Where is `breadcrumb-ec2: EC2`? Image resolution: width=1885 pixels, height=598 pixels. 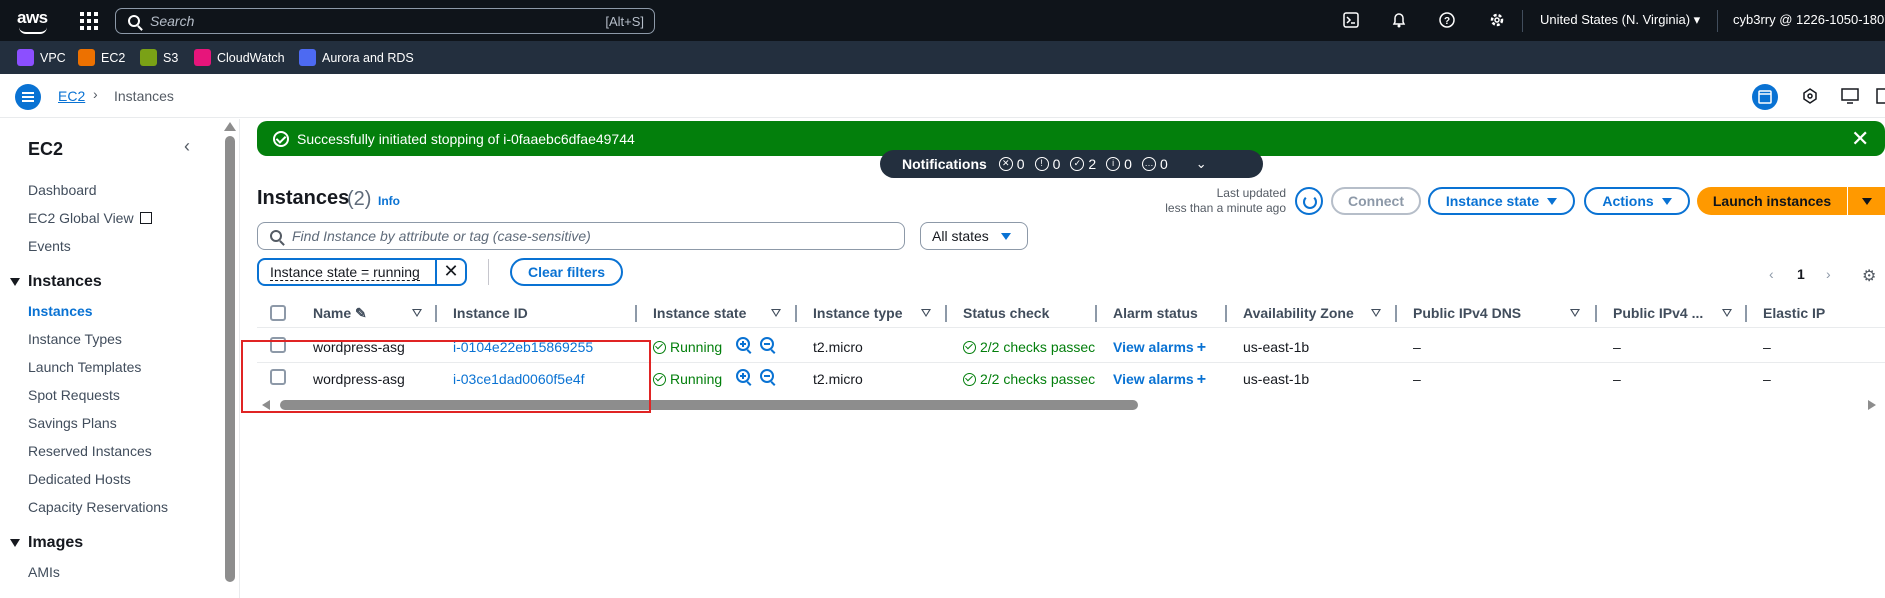
breadcrumb-ec2: EC2 is located at coordinates (71, 96).